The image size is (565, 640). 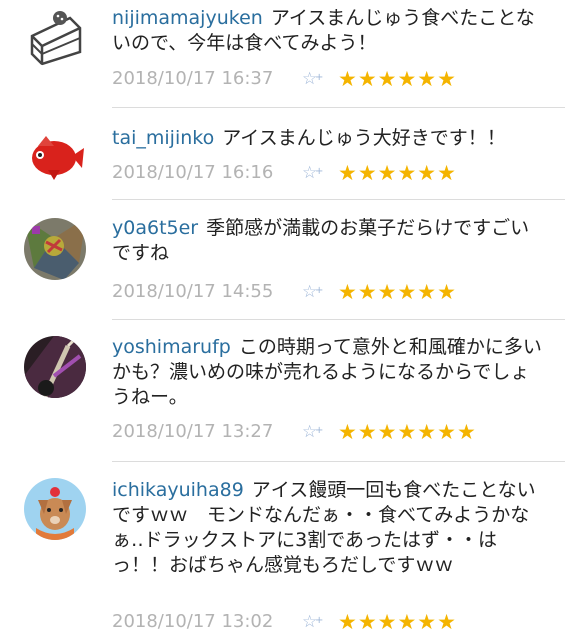 I want to click on abstract-photo-icon, so click(x=55, y=249).